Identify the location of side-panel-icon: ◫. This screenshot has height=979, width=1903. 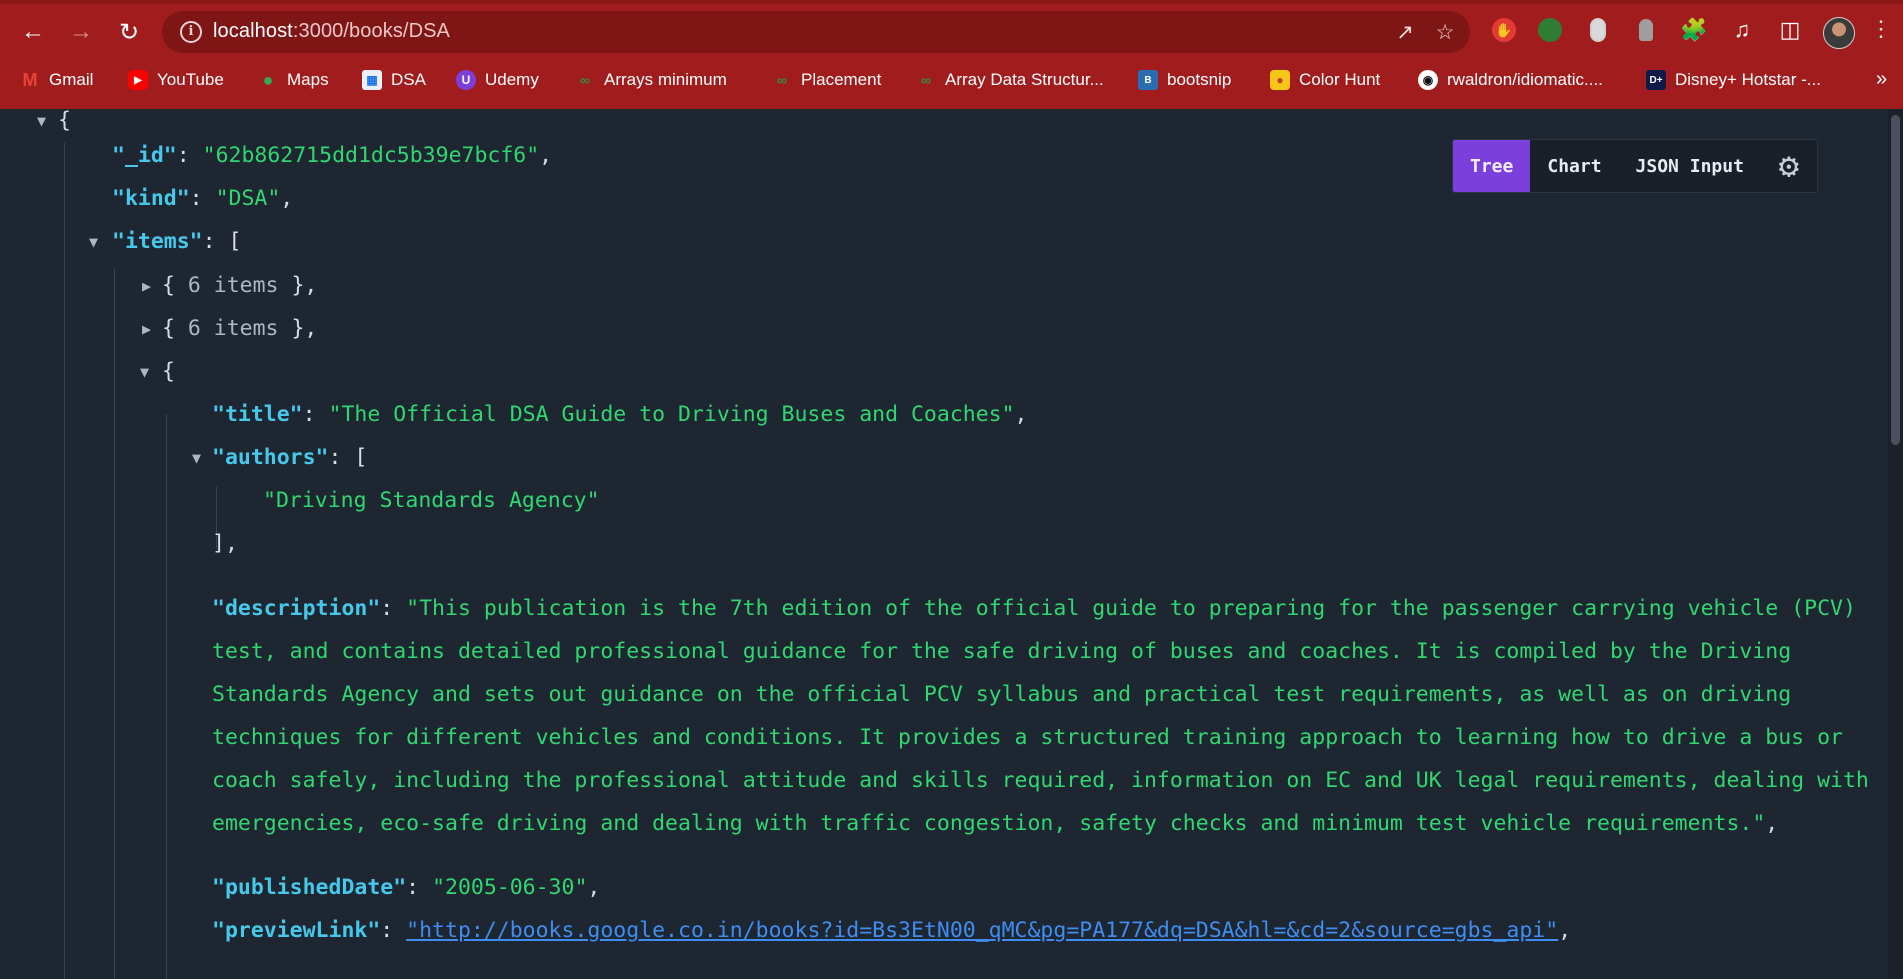
(1790, 30).